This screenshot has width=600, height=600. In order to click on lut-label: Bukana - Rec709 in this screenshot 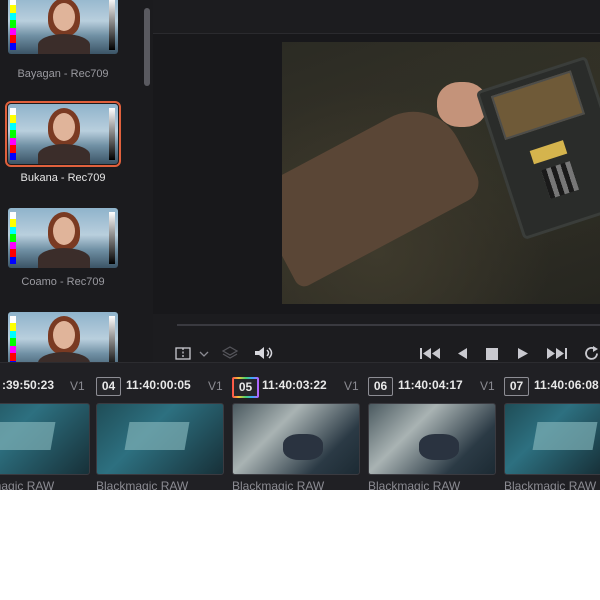, I will do `click(63, 178)`.